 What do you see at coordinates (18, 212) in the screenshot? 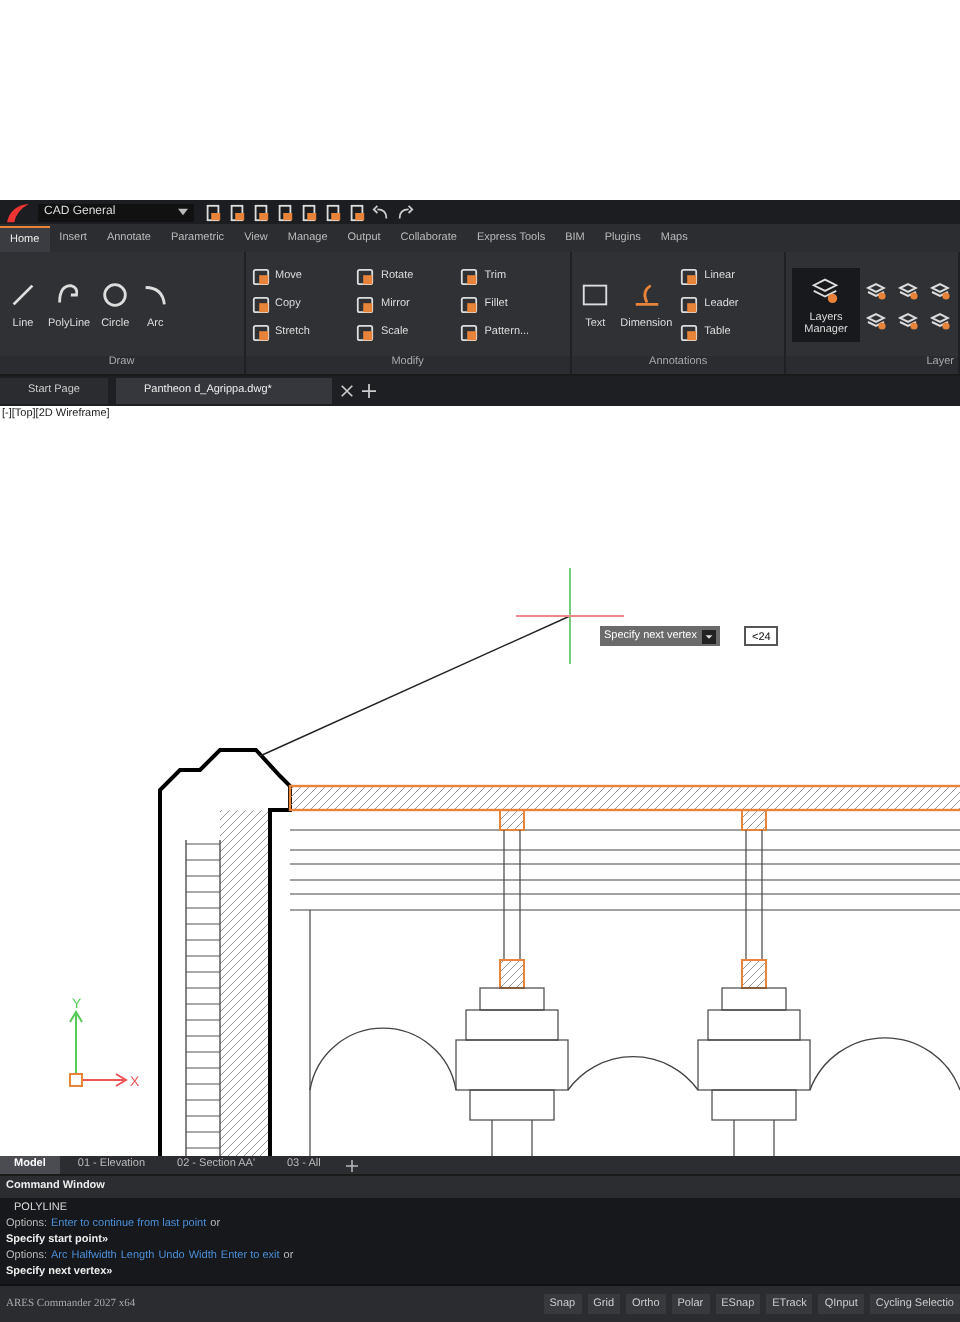
I see `logo-icon` at bounding box center [18, 212].